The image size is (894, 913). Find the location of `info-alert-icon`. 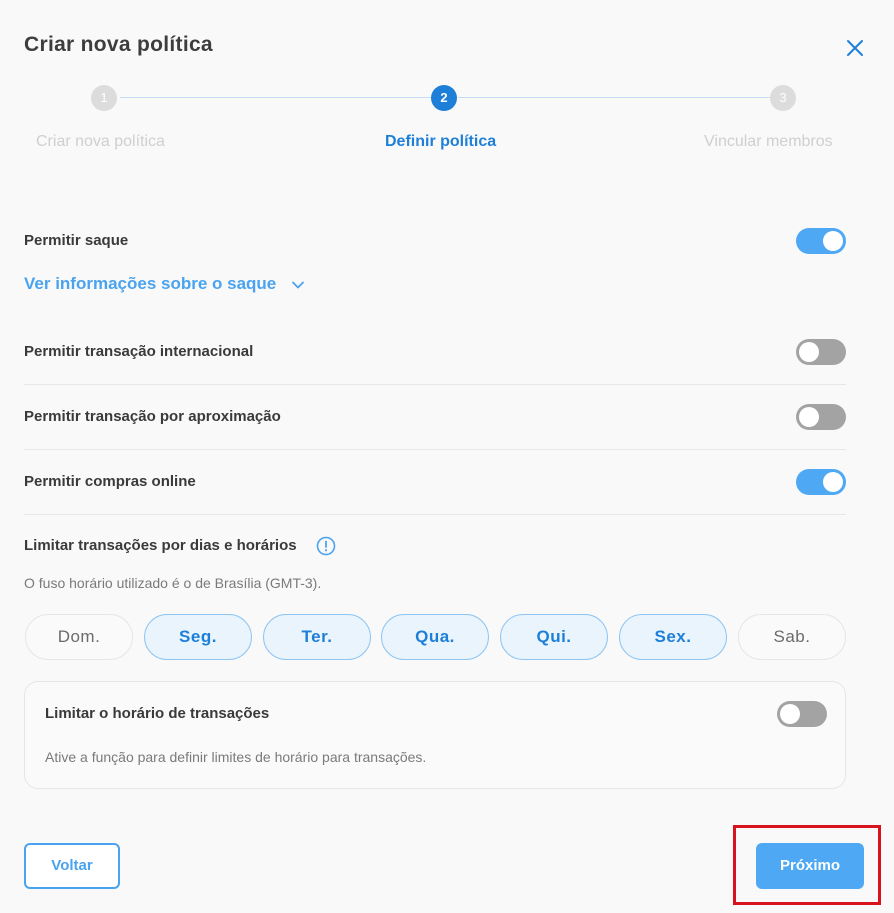

info-alert-icon is located at coordinates (326, 546).